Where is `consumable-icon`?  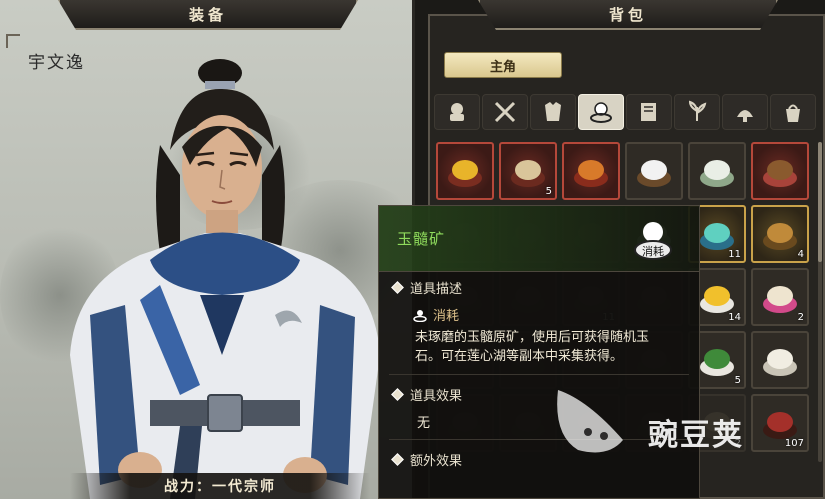
consumable-icon is located at coordinates (420, 315).